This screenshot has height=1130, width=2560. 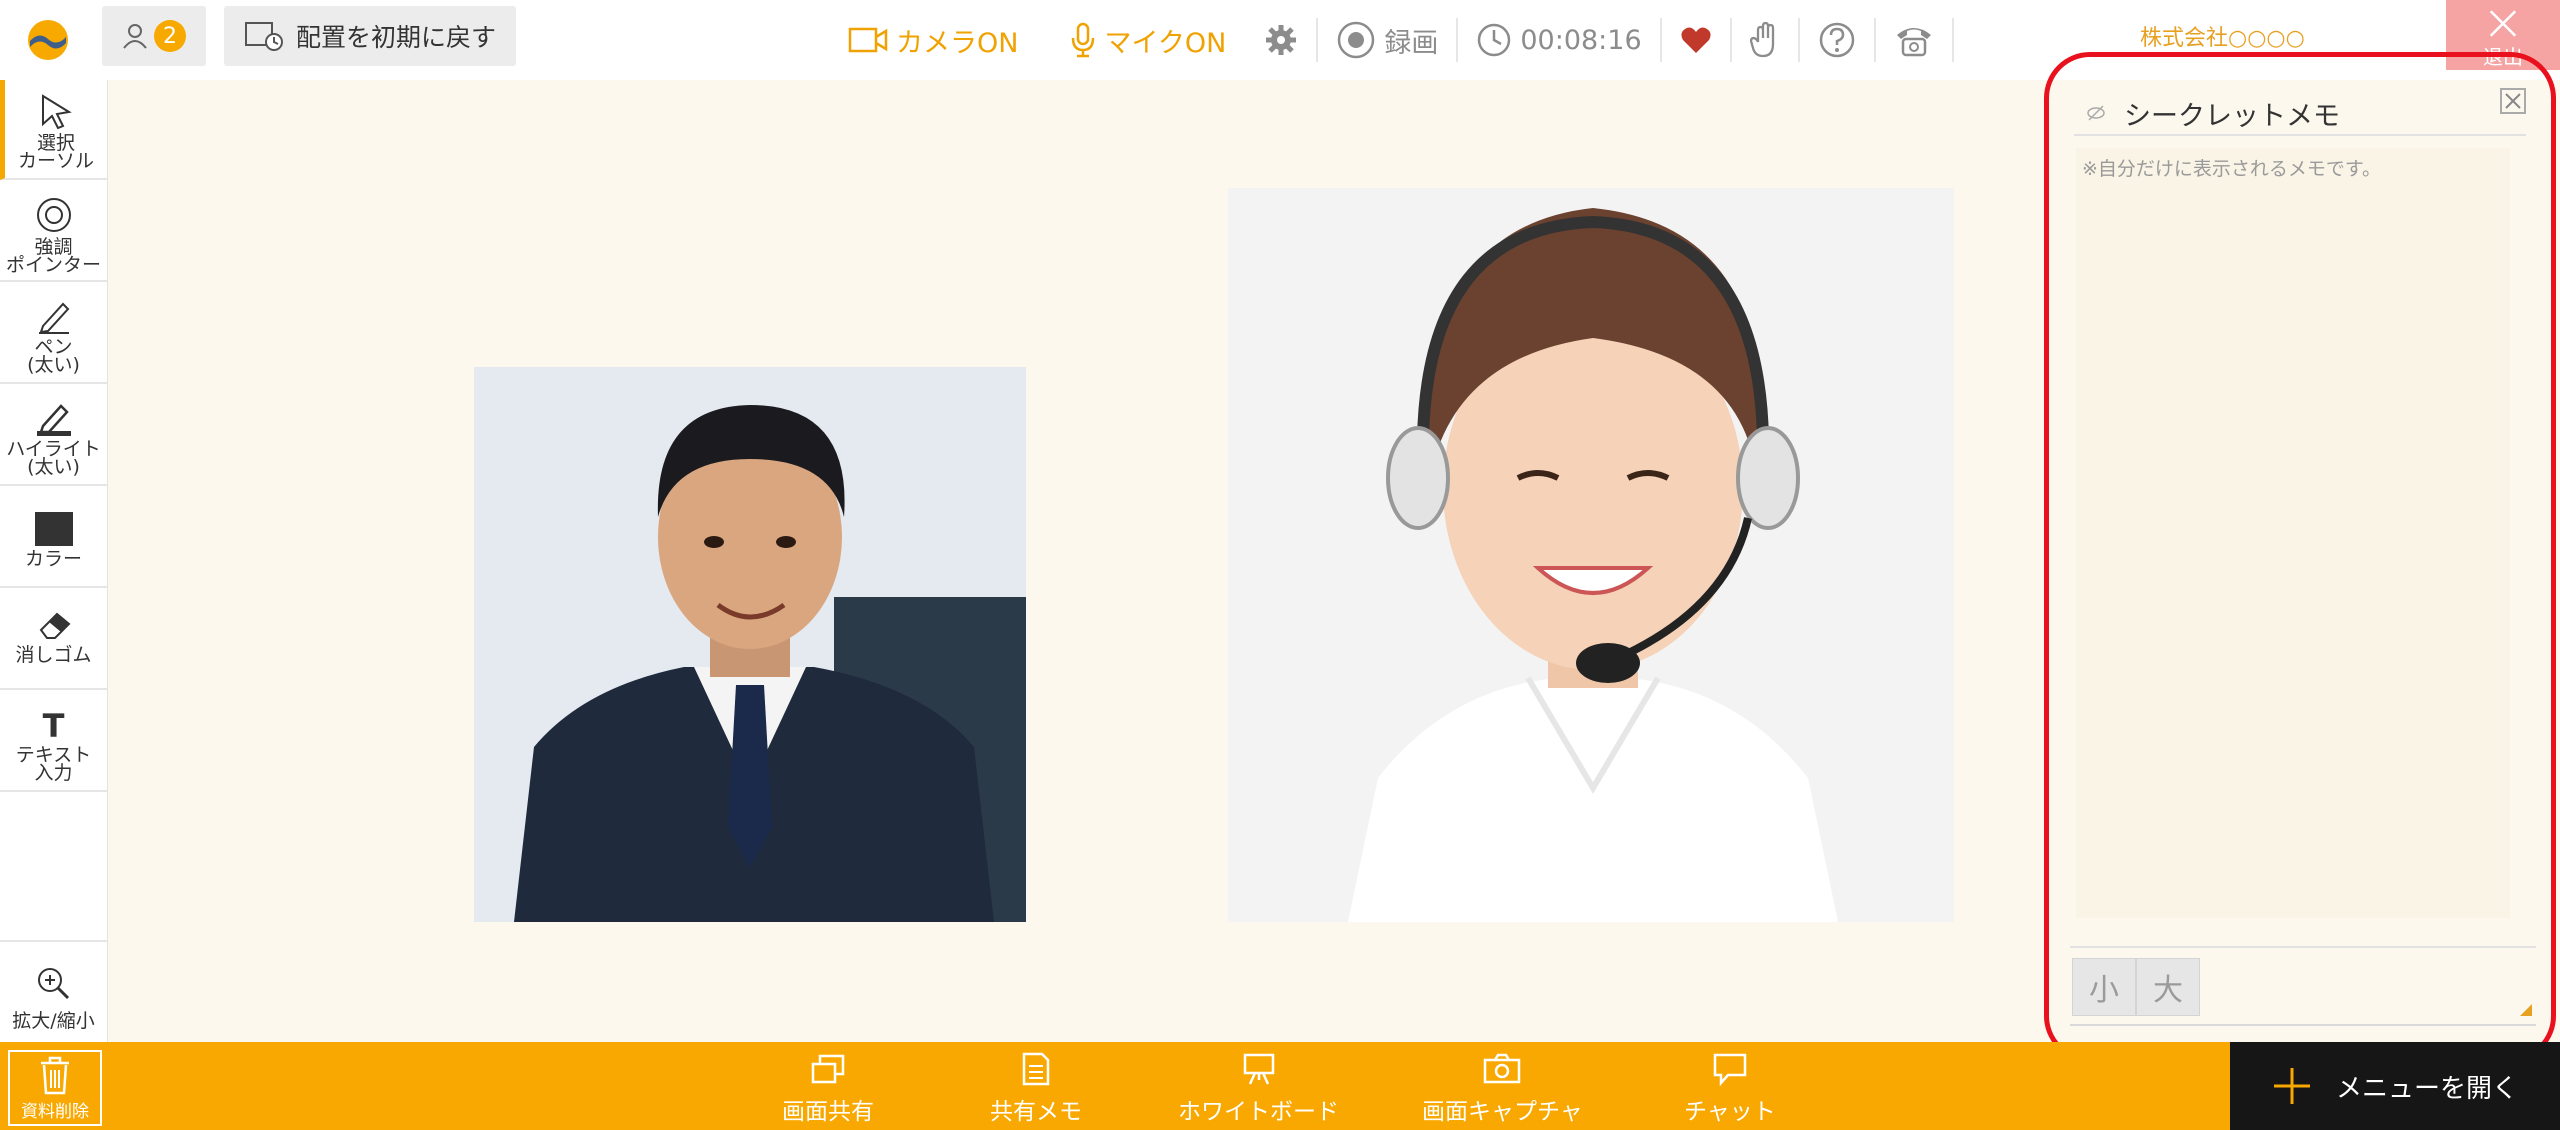 I want to click on pen-icon, so click(x=53, y=318).